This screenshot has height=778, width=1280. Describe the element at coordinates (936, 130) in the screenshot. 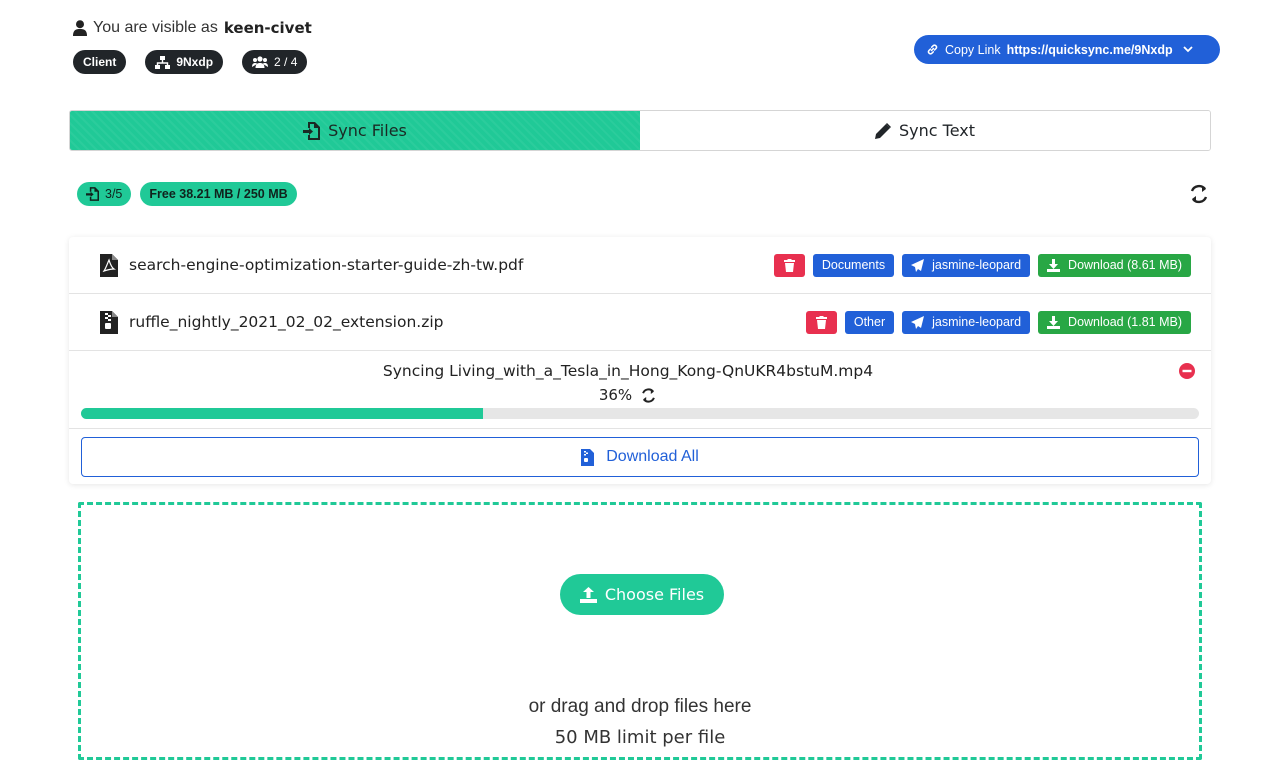

I see `tab-sync-text-label: Sync Text` at that location.